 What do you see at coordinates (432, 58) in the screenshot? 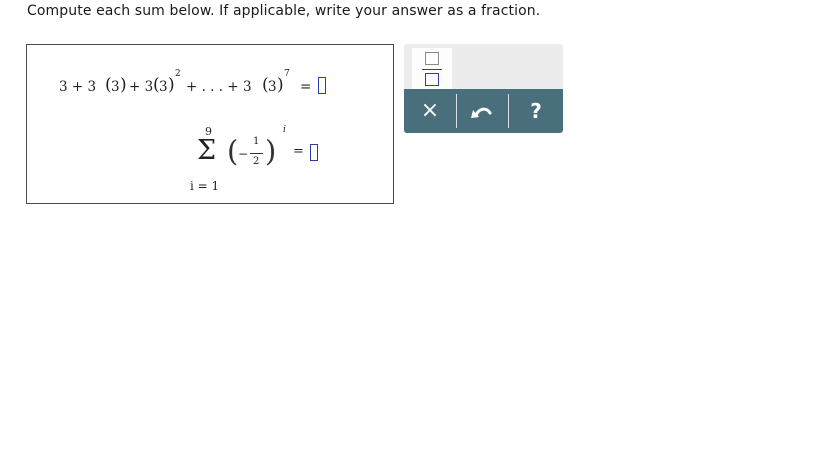
I see `numerator-box-icon` at bounding box center [432, 58].